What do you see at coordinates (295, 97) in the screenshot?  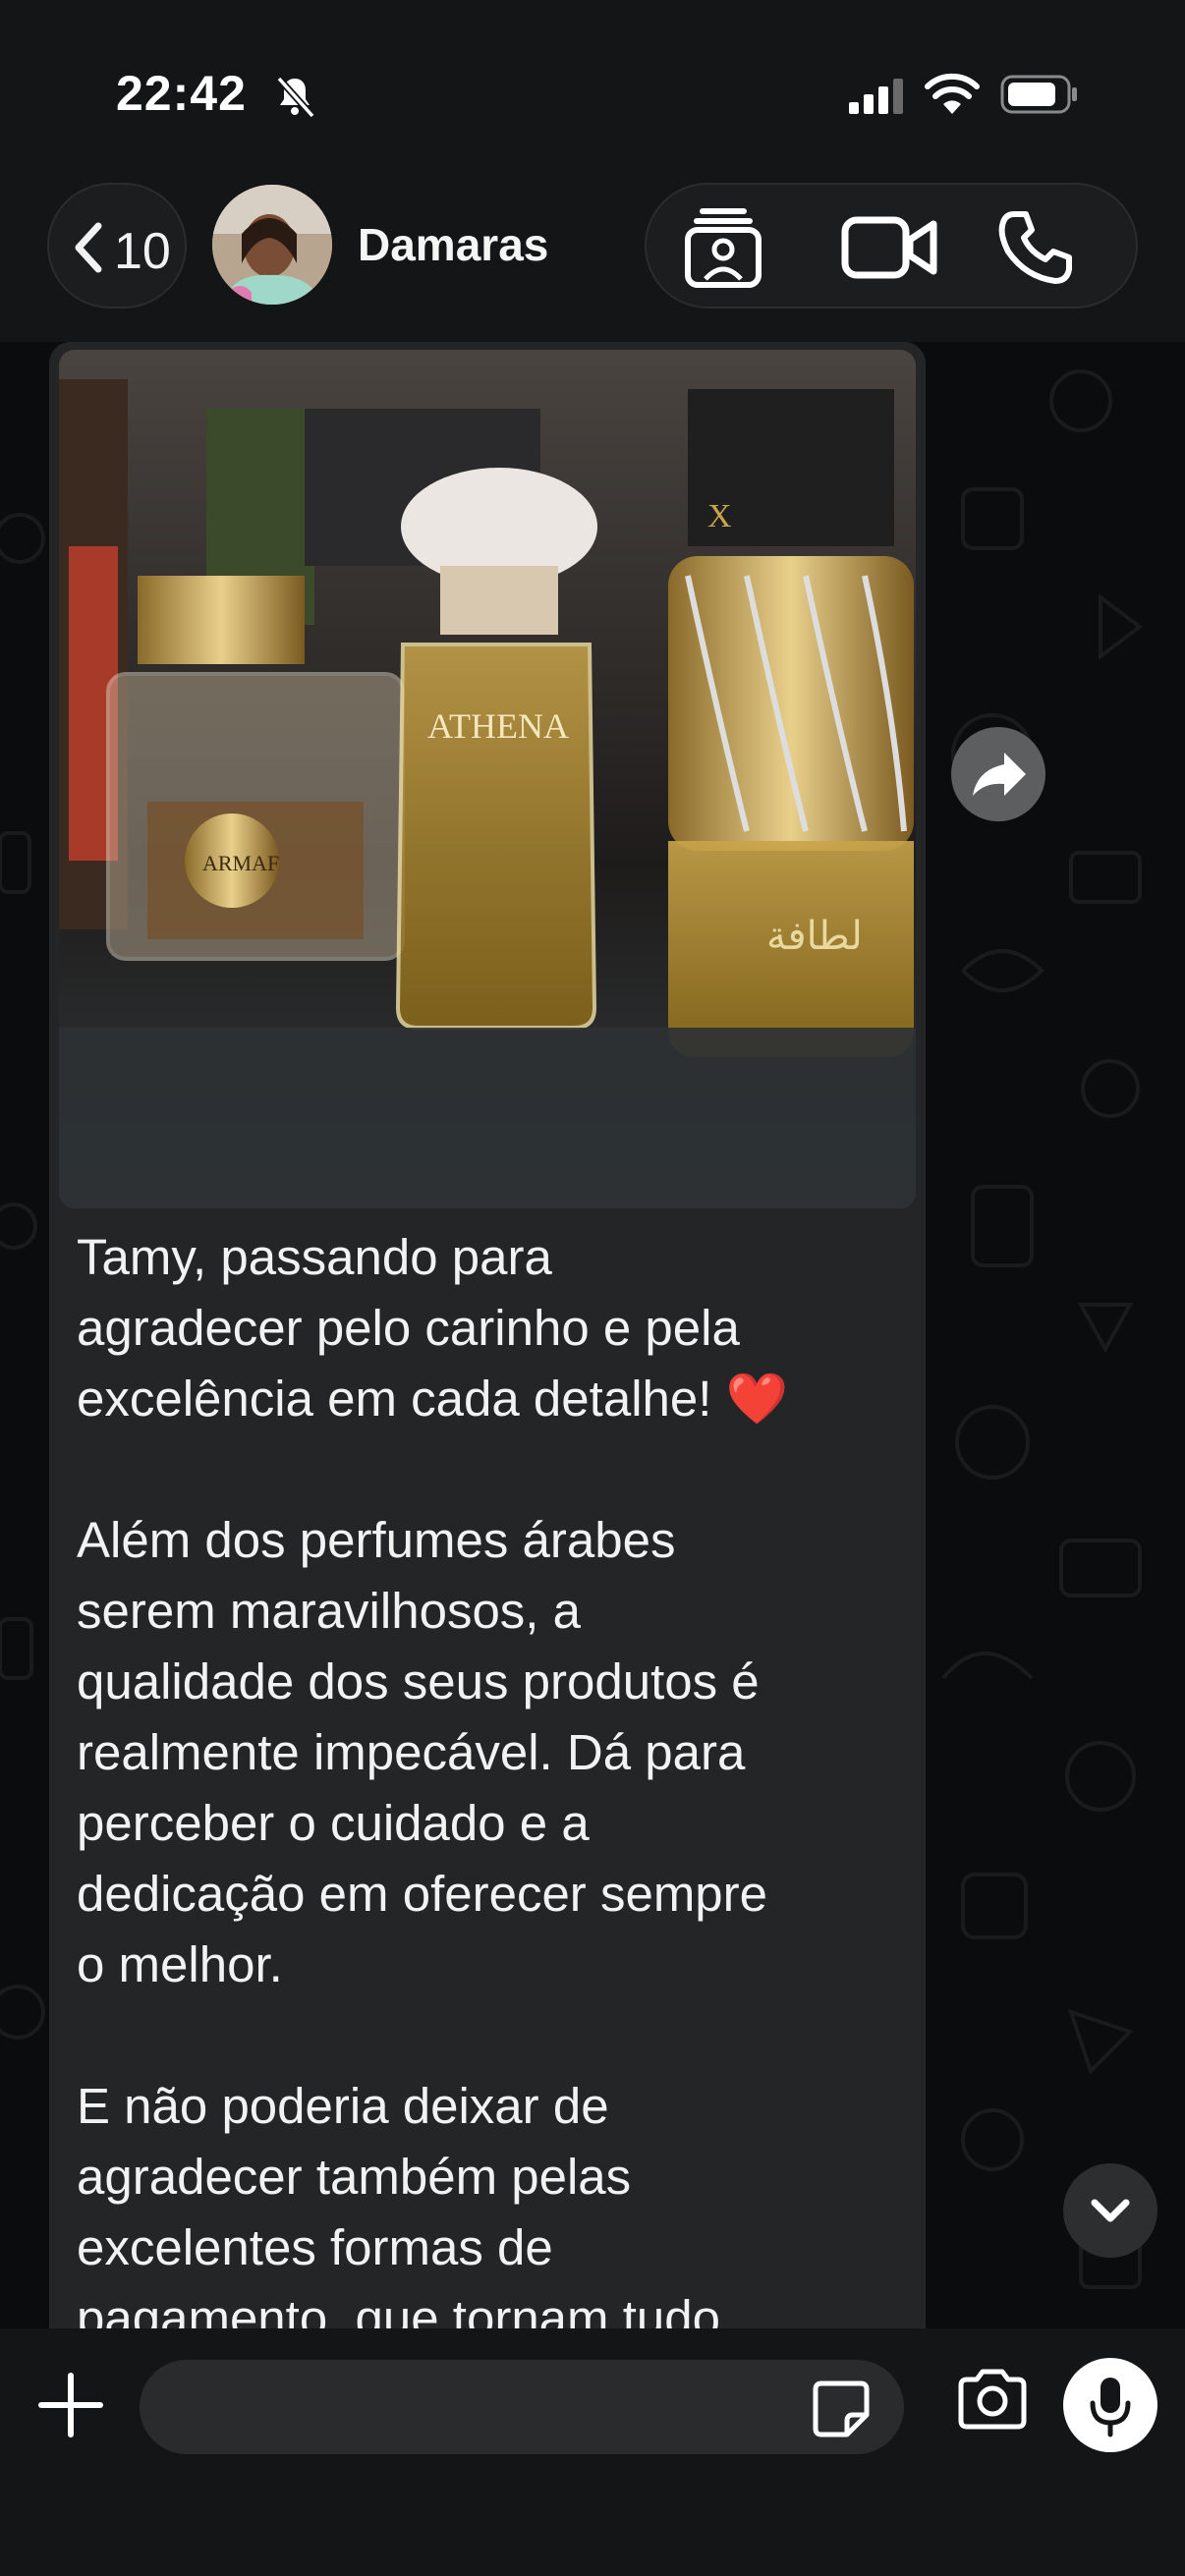 I see `bell-slash-icon` at bounding box center [295, 97].